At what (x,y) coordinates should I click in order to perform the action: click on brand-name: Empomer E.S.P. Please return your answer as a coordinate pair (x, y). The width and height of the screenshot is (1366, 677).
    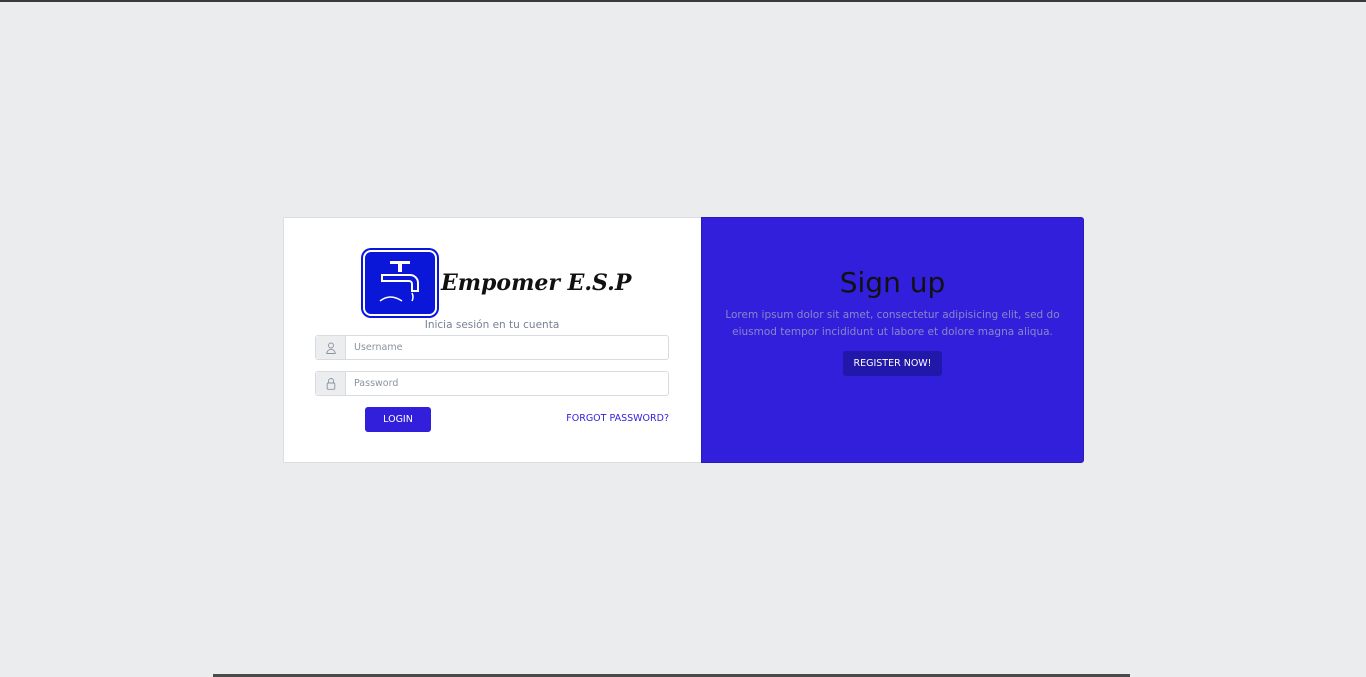
    Looking at the image, I should click on (536, 283).